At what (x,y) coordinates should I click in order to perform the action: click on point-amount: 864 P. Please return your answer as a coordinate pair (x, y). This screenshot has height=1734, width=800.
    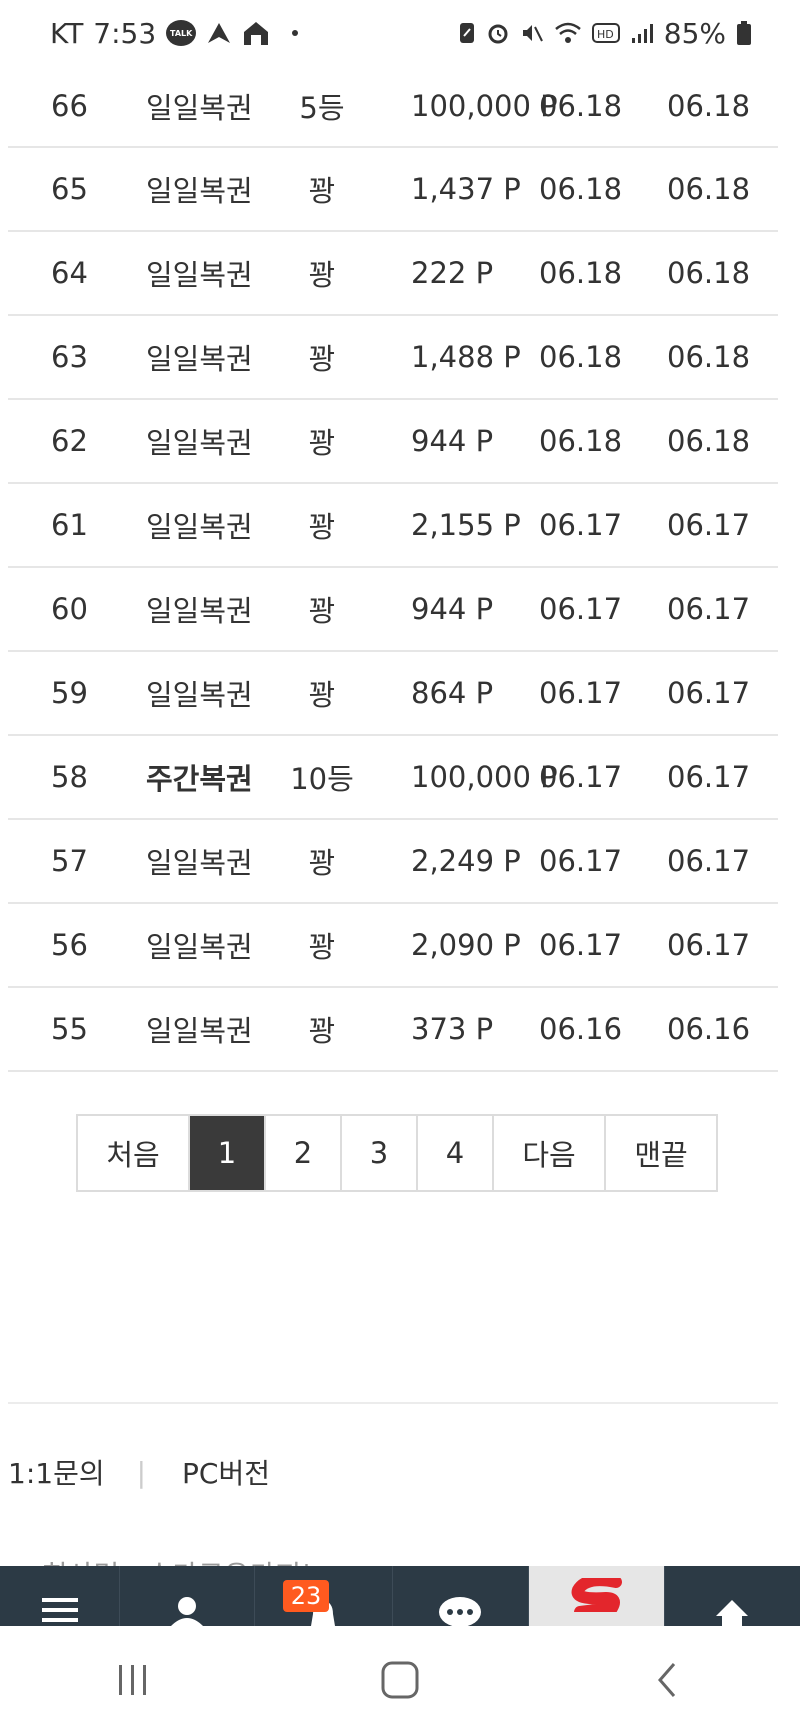
    Looking at the image, I should click on (452, 693).